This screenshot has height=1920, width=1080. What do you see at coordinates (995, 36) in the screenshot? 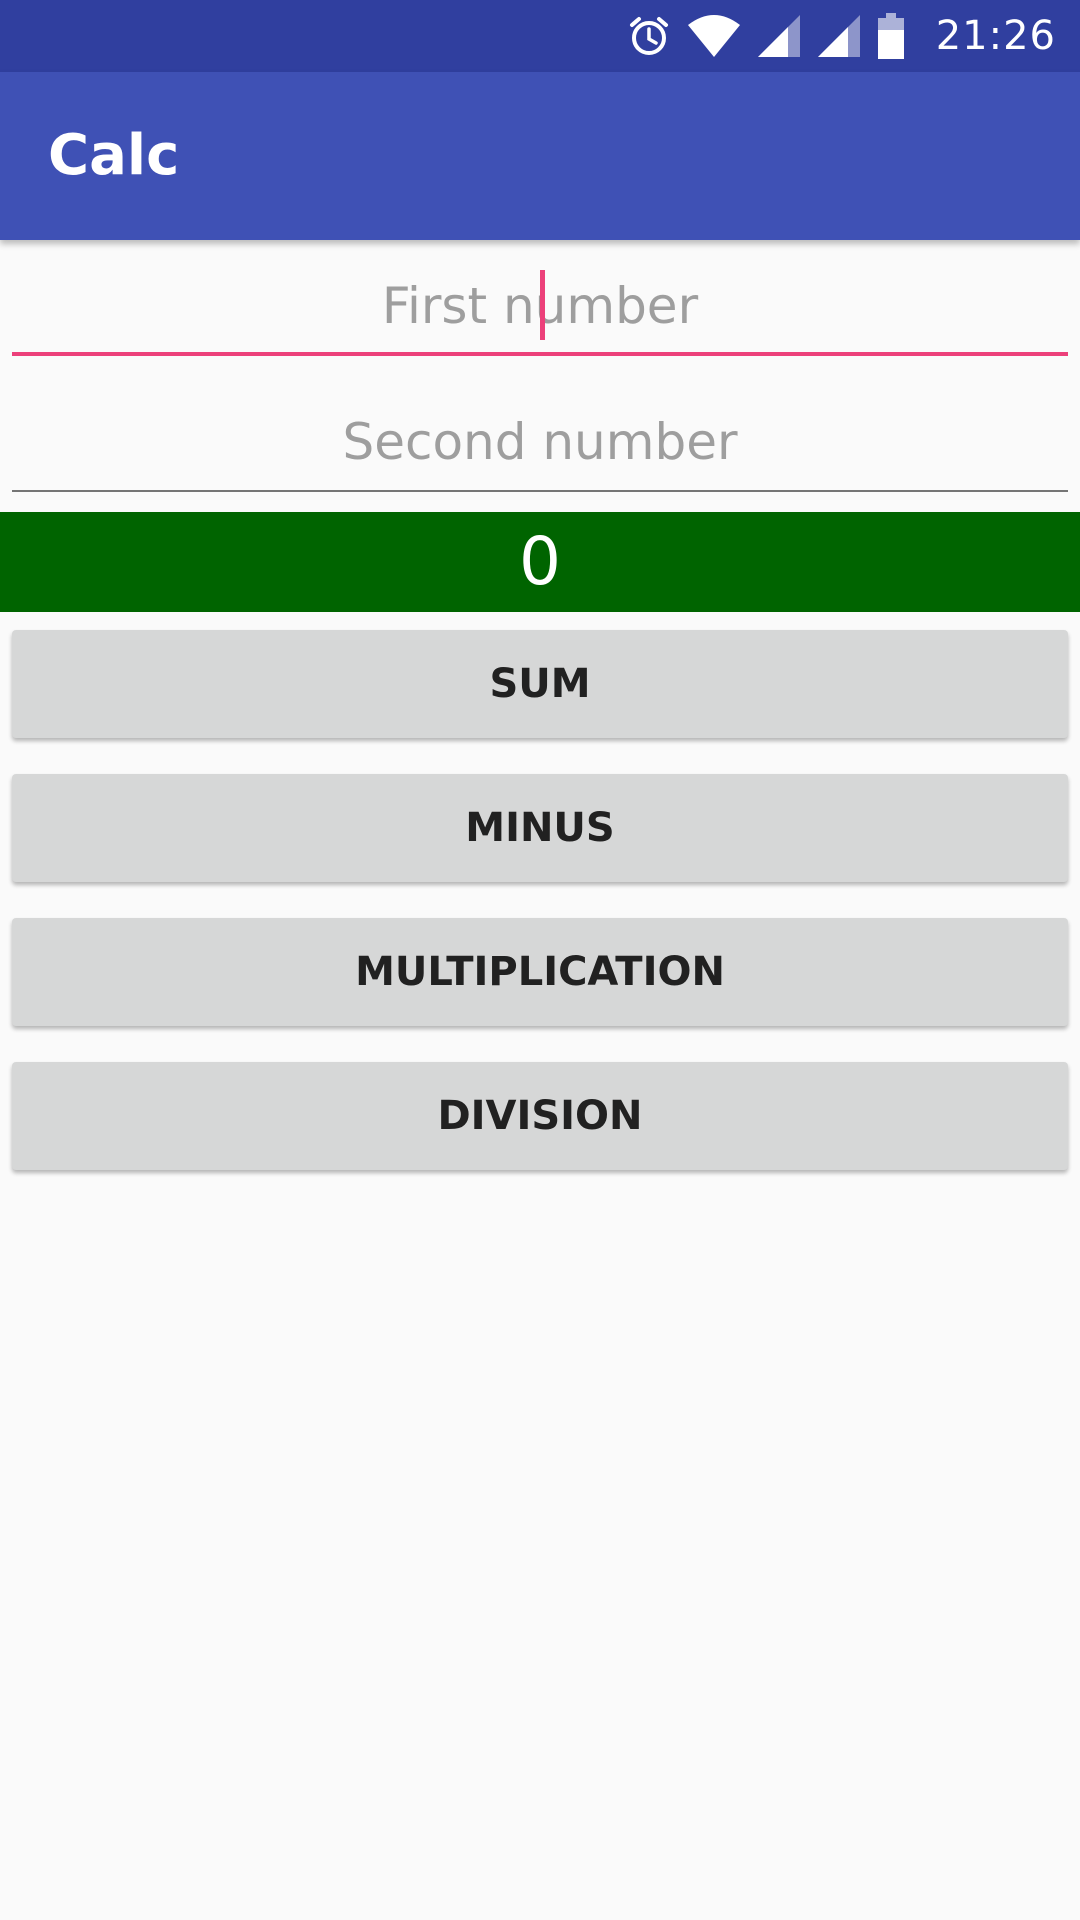
I see `status-time: 21:26` at bounding box center [995, 36].